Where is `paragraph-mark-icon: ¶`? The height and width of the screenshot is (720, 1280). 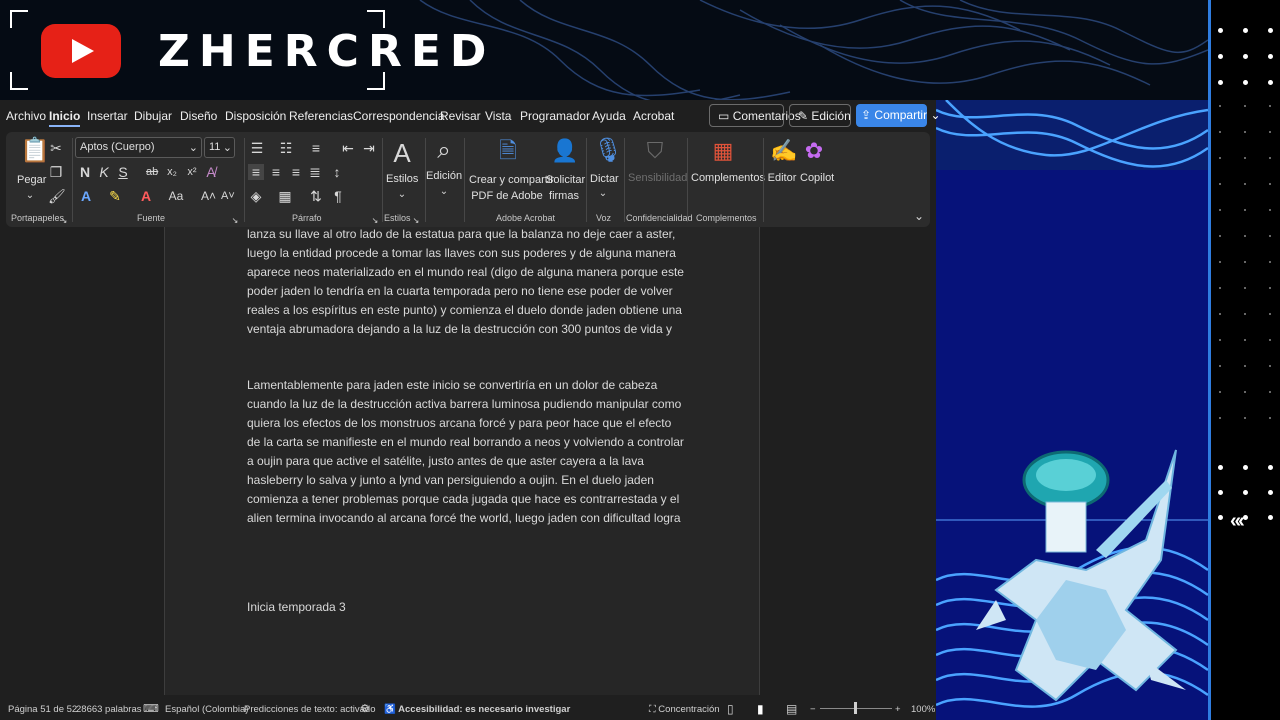 paragraph-mark-icon: ¶ is located at coordinates (338, 196).